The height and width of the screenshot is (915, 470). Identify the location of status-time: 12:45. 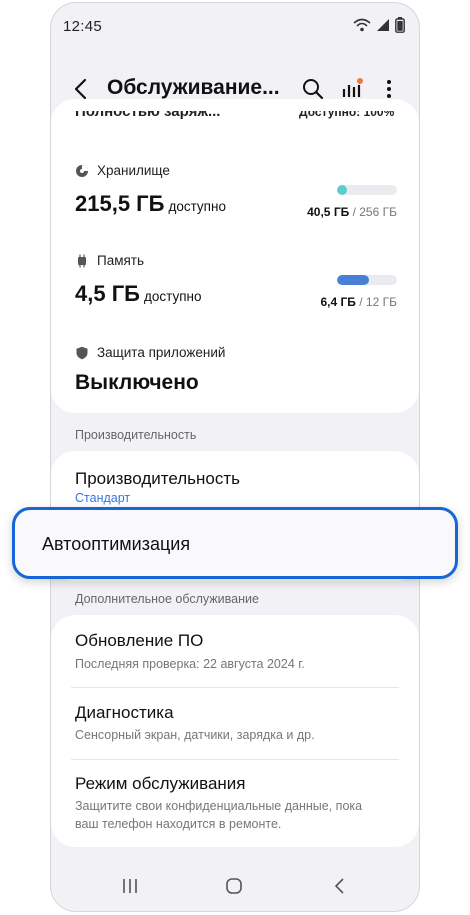
(83, 26).